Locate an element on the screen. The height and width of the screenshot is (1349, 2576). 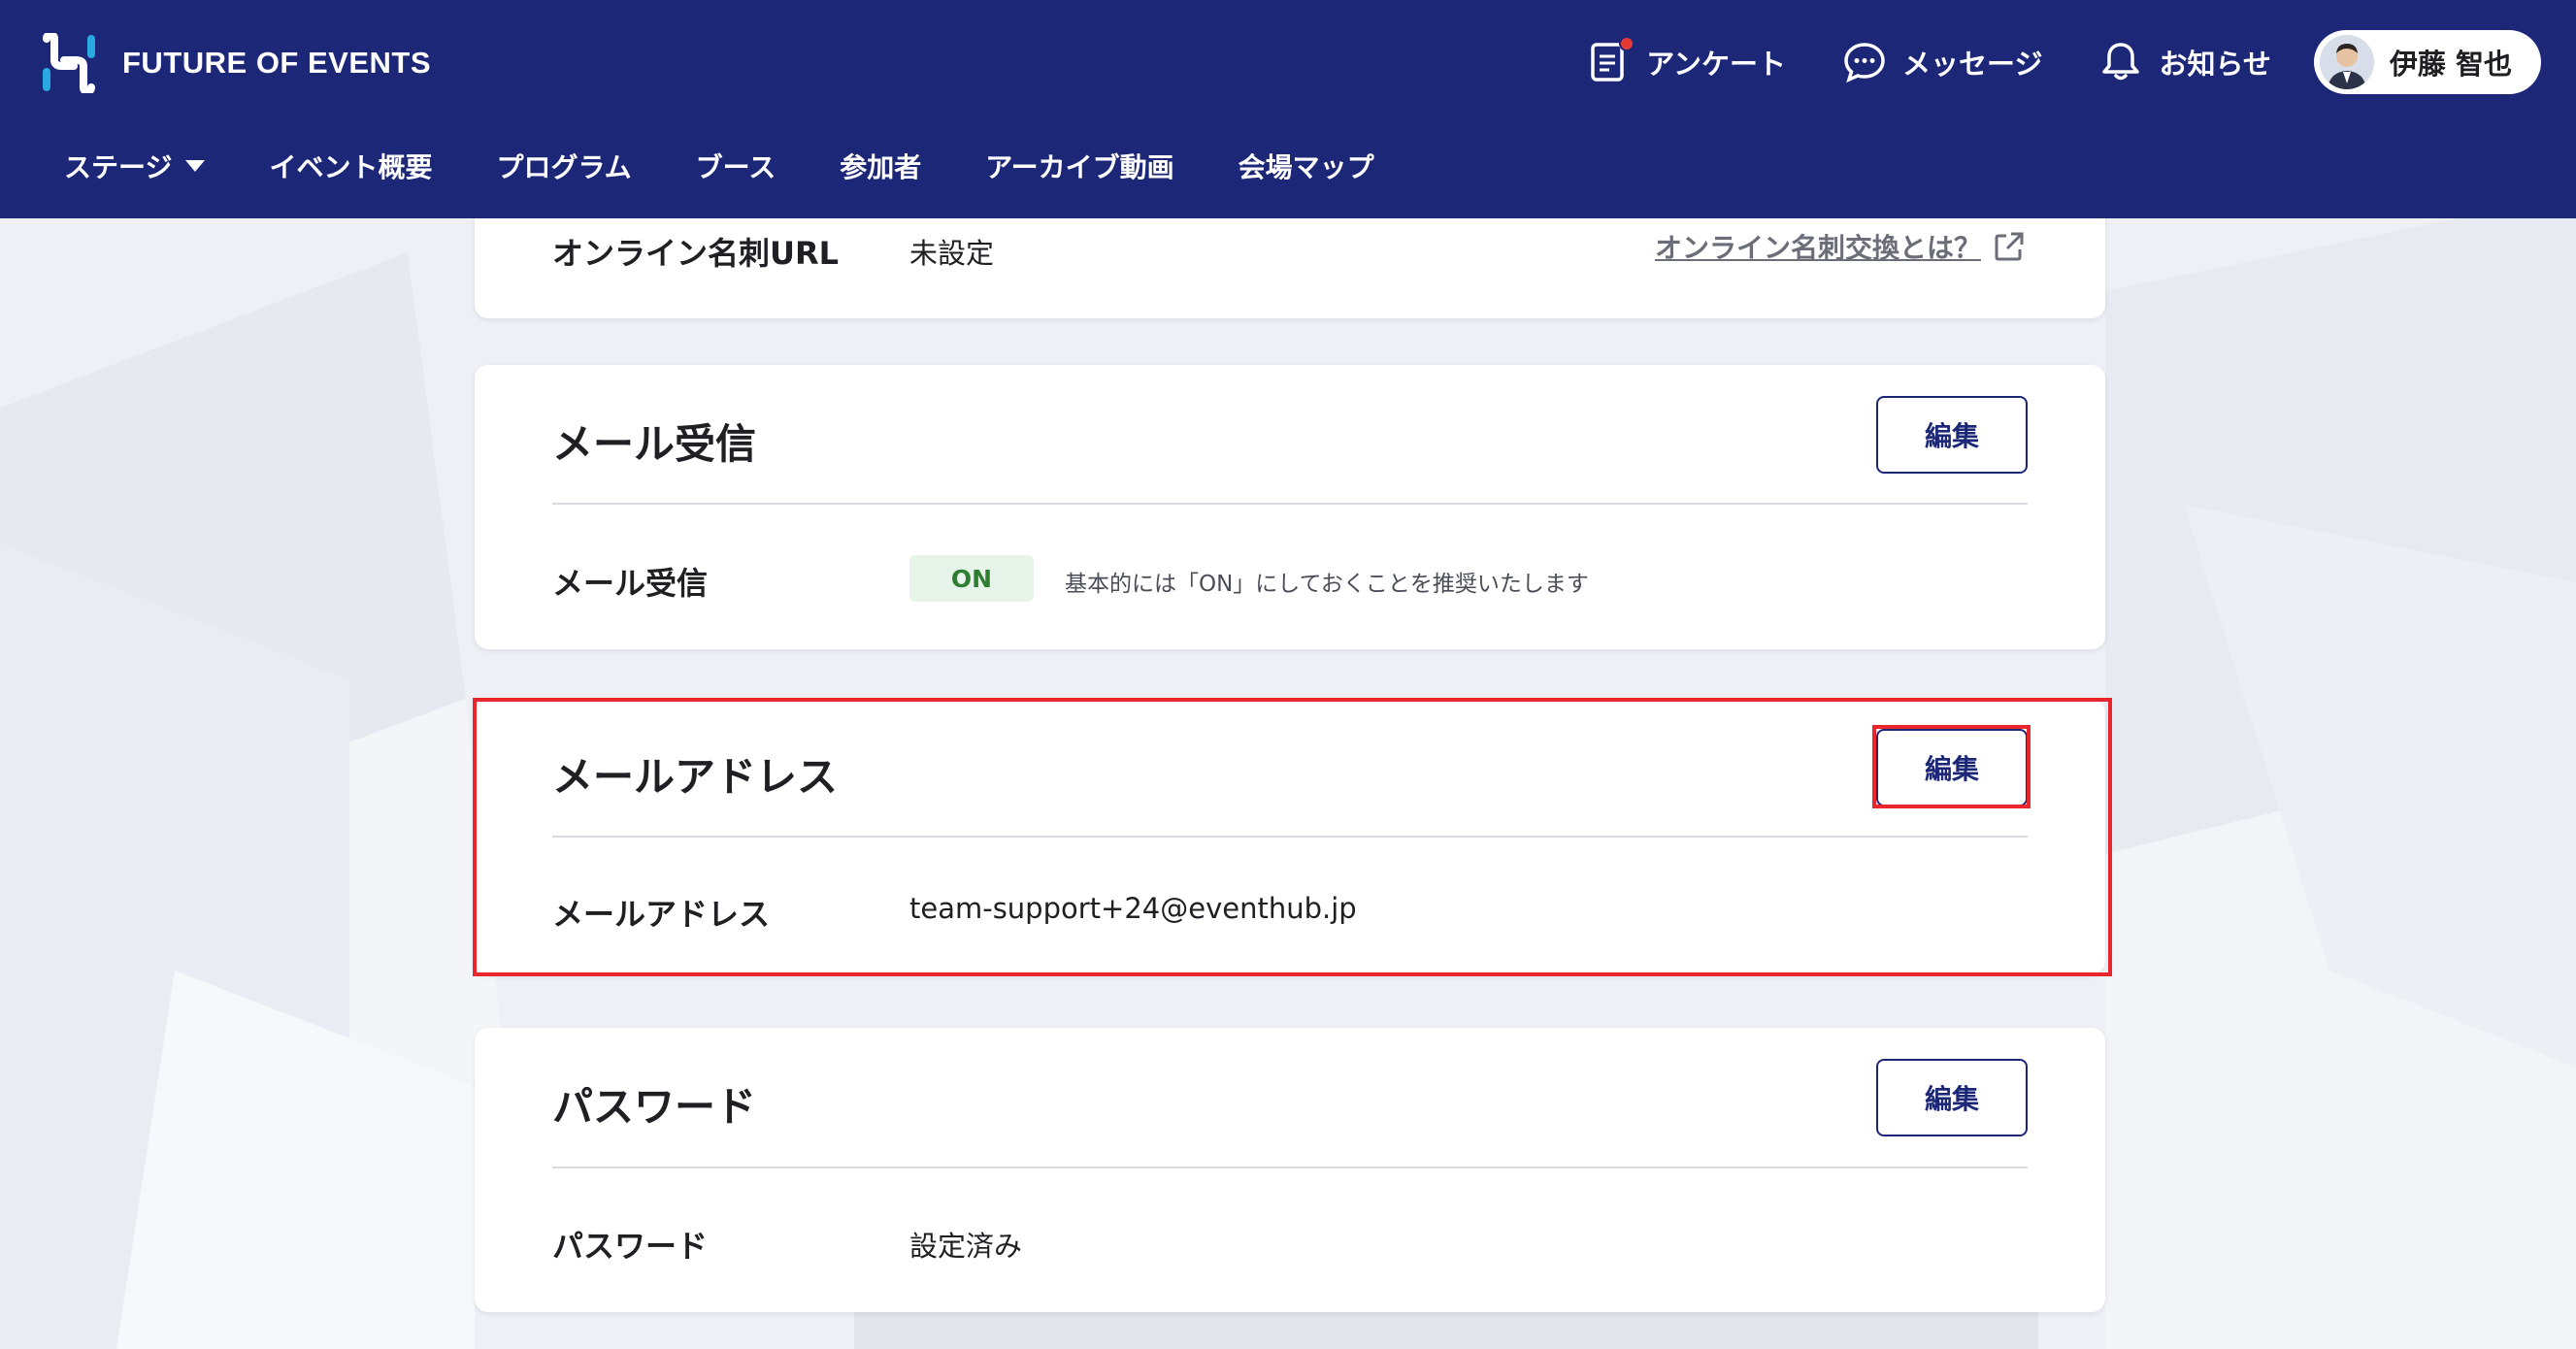
online-card-url-label: オンライン名刺URL is located at coordinates (696, 254).